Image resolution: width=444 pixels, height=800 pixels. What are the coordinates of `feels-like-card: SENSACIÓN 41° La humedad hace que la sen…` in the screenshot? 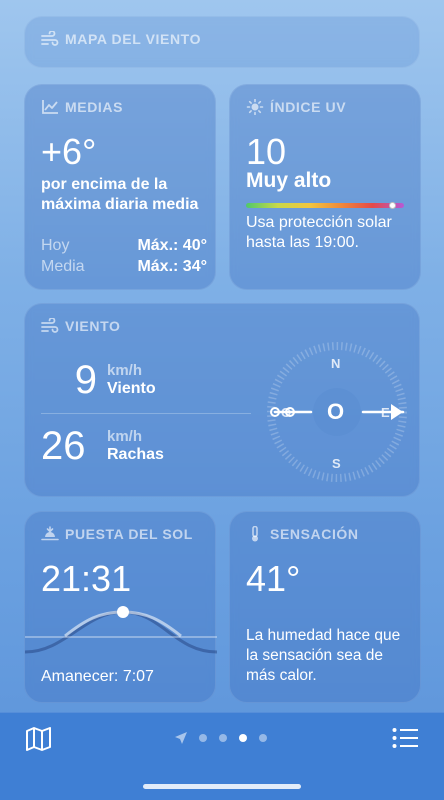 It's located at (325, 607).